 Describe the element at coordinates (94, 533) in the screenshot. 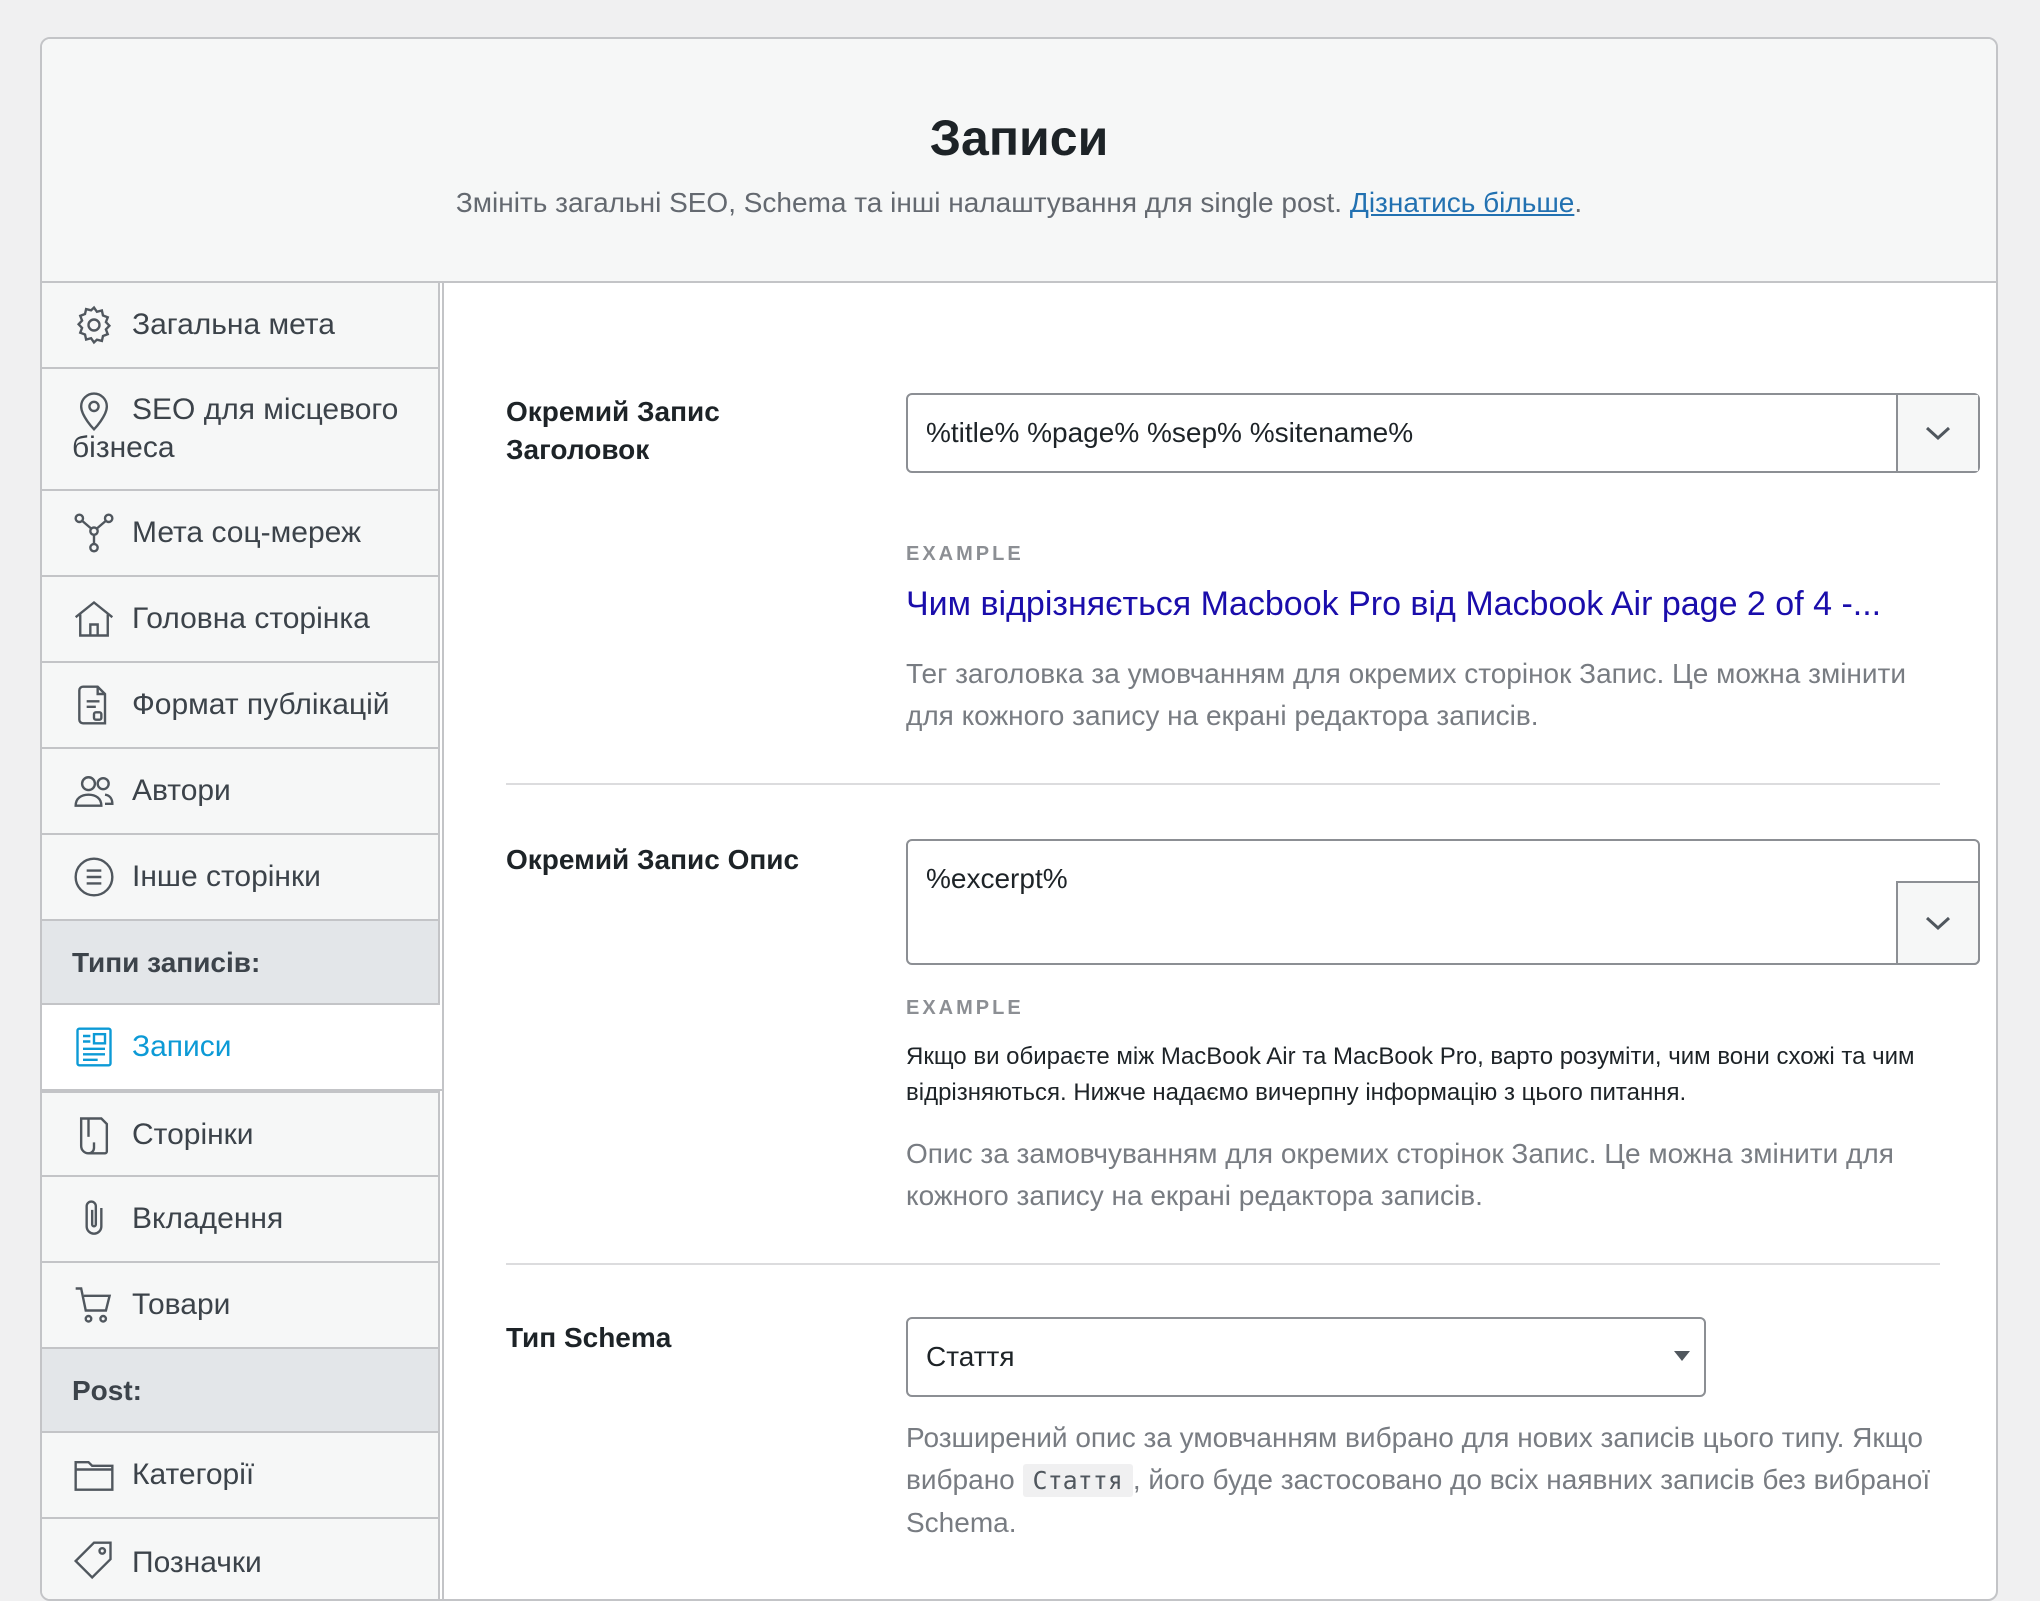

I see `social-network-icon` at that location.